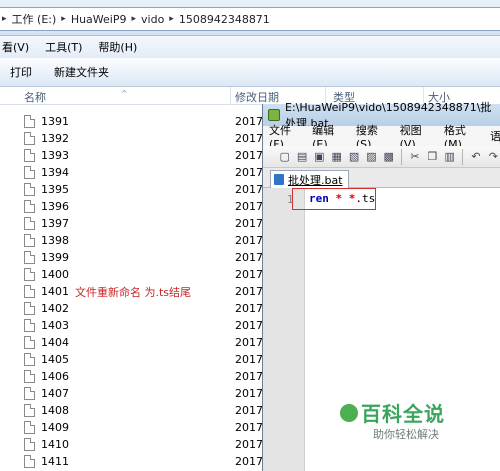 The width and height of the screenshot is (500, 471). I want to click on file-row: 1403 2017, so click(131, 325).